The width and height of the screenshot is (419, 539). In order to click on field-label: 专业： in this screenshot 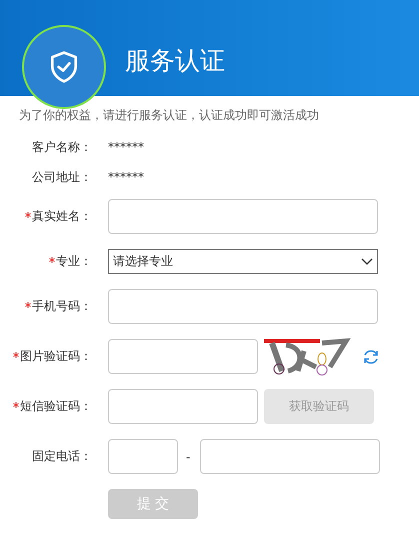, I will do `click(74, 261)`.